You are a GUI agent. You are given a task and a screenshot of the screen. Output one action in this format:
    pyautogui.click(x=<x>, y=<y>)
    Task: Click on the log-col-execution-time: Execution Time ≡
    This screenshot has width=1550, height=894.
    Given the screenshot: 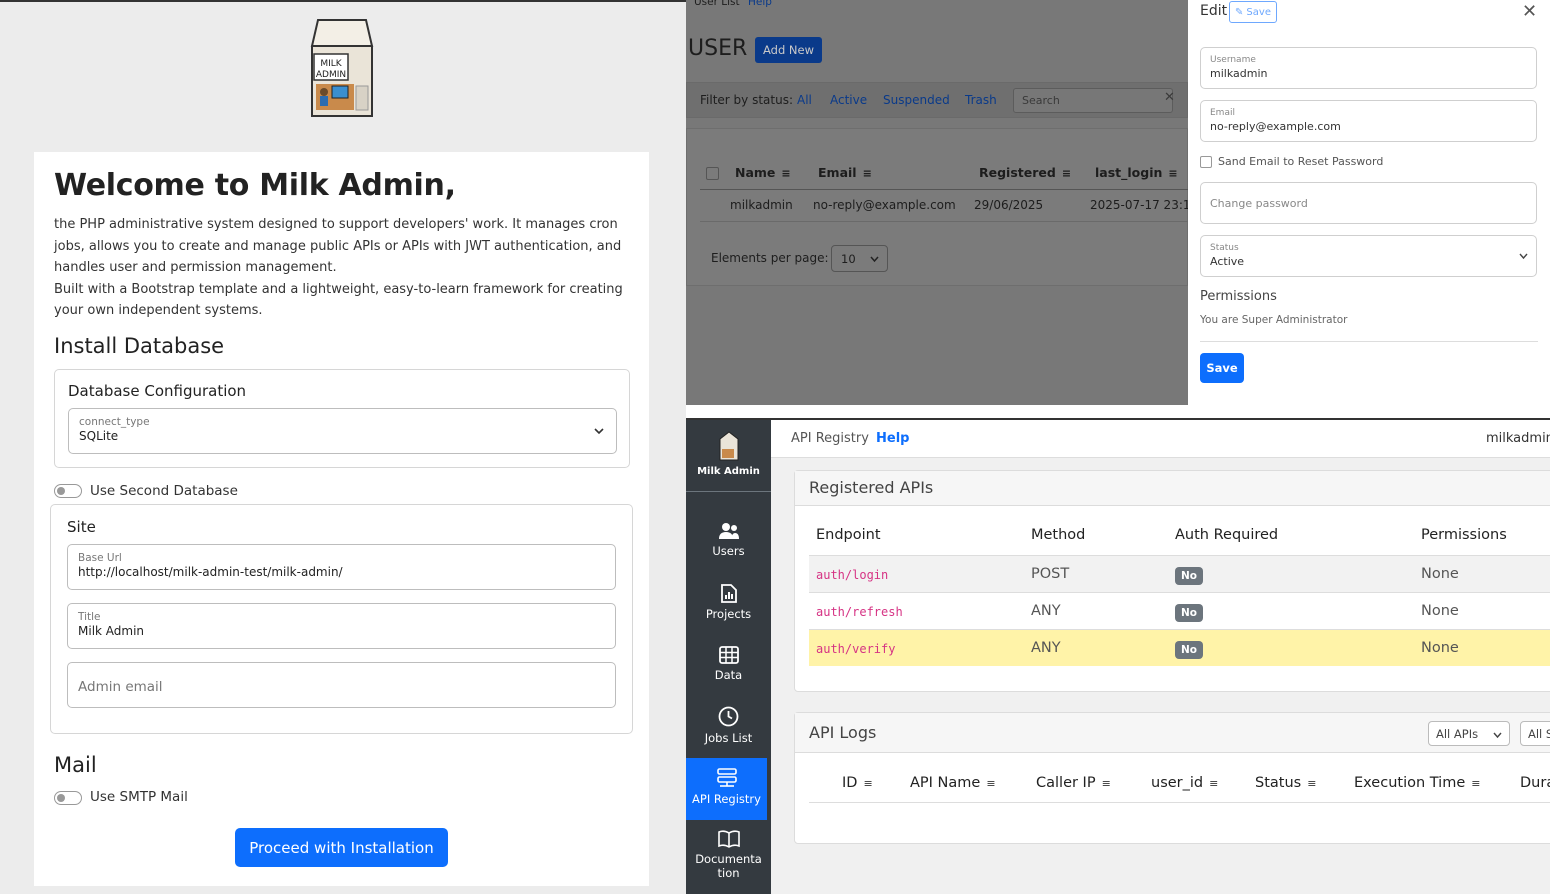 What is the action you would take?
    pyautogui.click(x=1417, y=783)
    